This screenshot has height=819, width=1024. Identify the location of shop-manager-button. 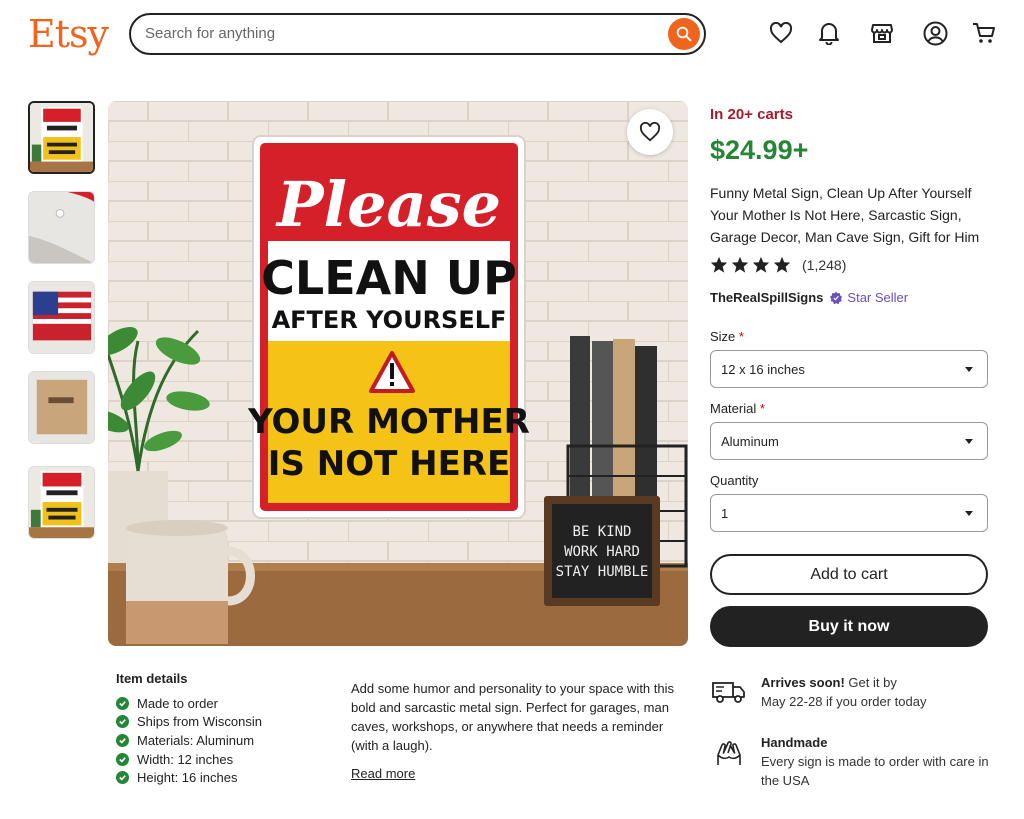
(882, 33).